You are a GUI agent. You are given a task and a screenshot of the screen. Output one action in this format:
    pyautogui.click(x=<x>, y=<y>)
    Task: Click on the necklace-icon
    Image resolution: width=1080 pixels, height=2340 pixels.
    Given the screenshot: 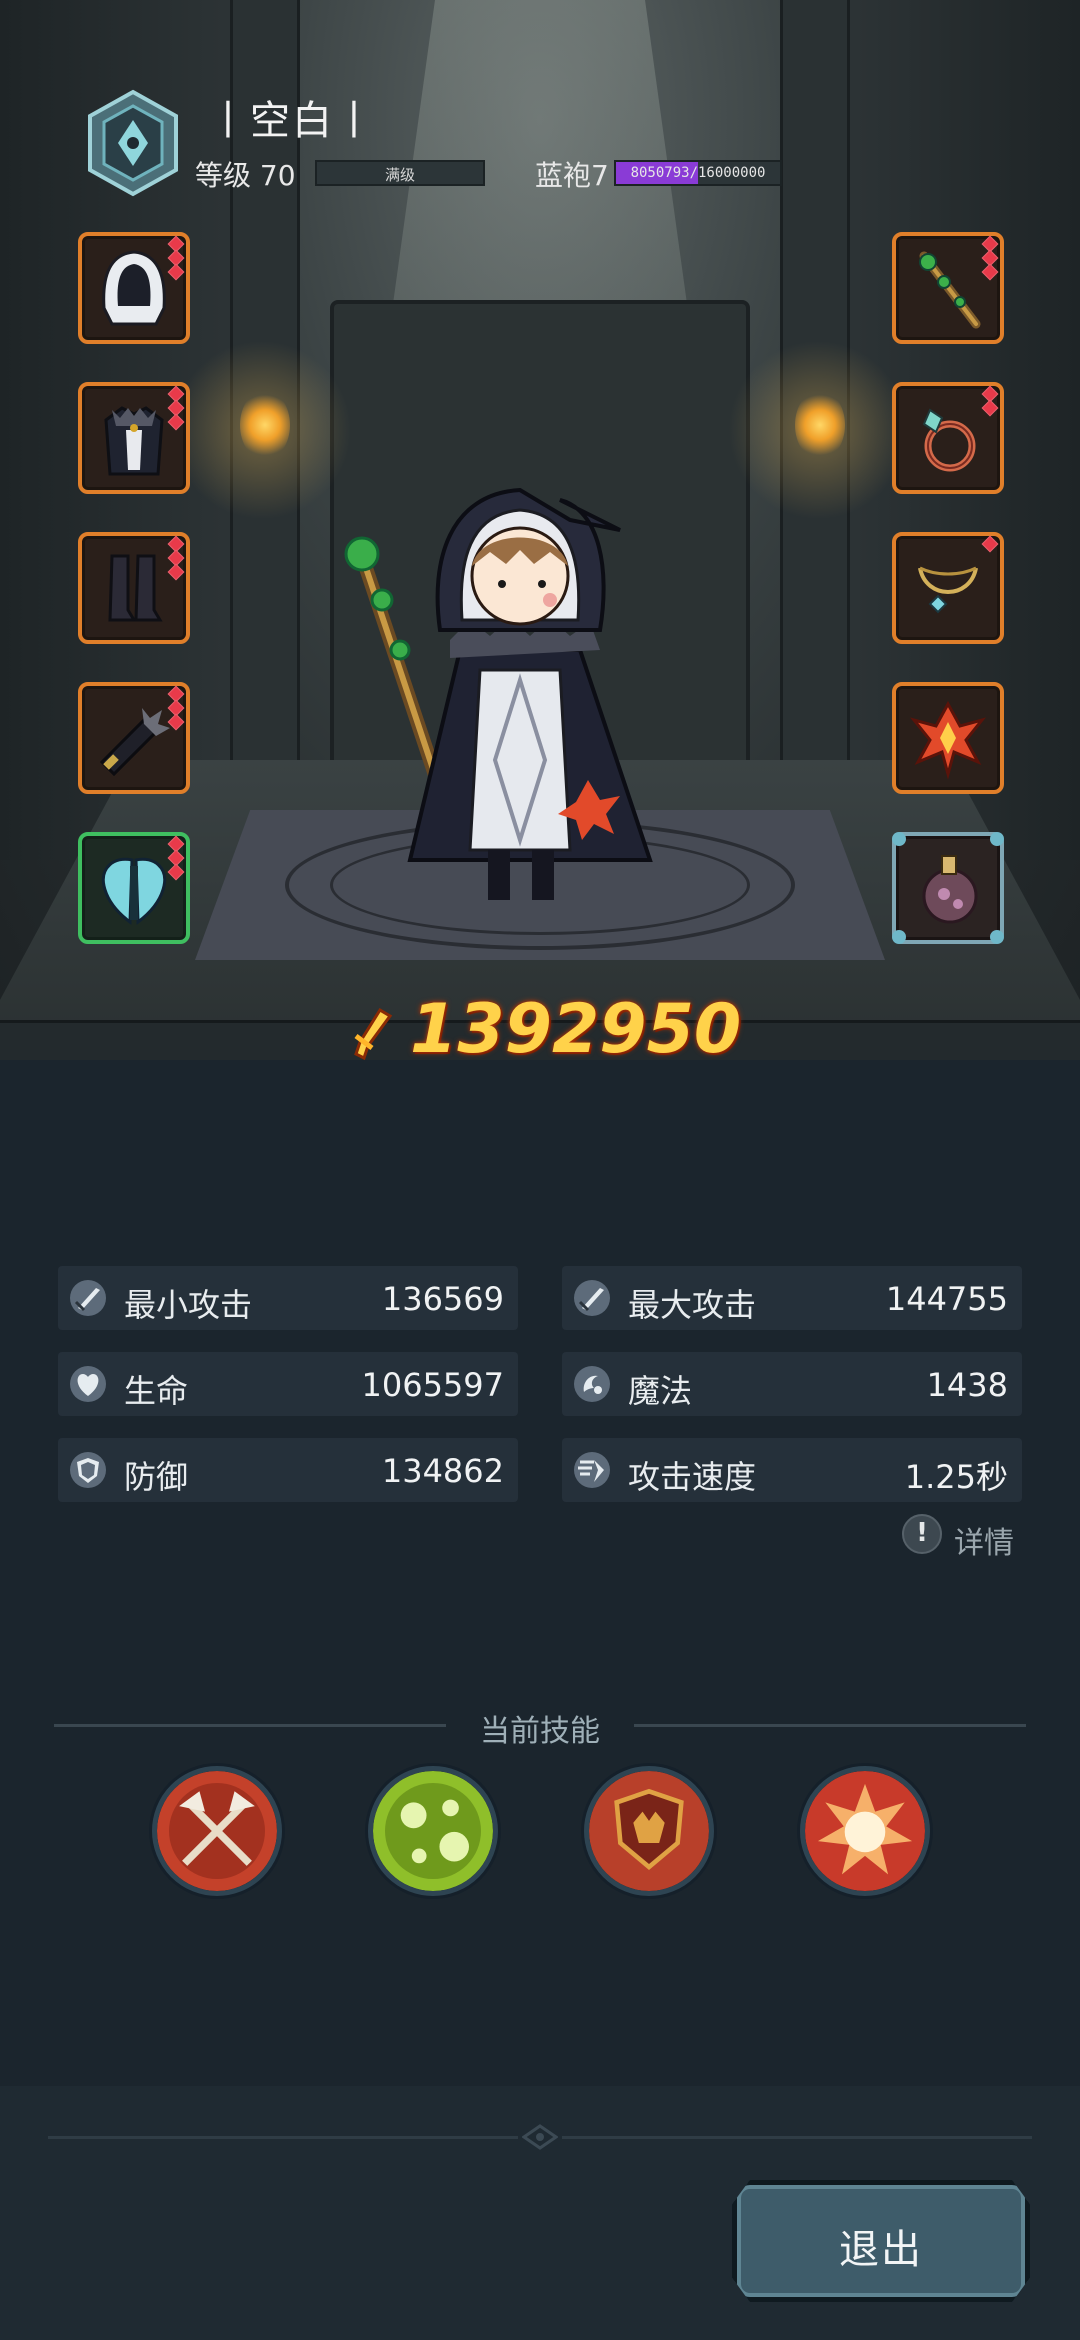 What is the action you would take?
    pyautogui.click(x=948, y=590)
    